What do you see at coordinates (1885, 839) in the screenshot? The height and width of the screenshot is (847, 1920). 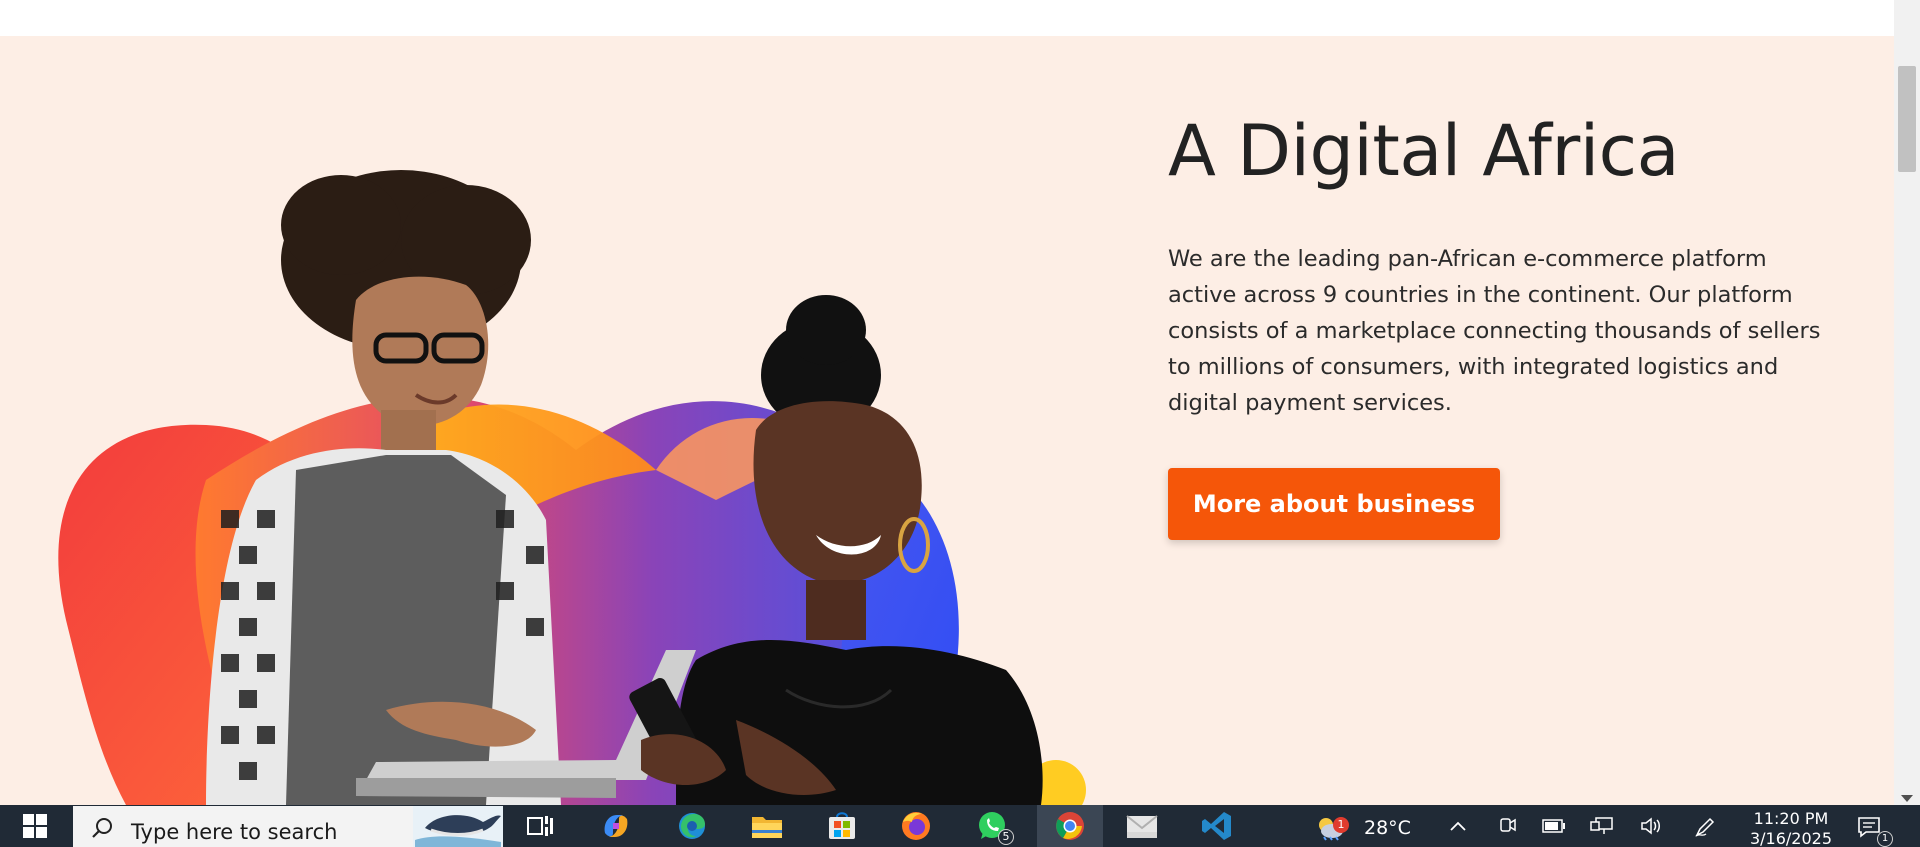 I see `notification-count-badge: 1` at bounding box center [1885, 839].